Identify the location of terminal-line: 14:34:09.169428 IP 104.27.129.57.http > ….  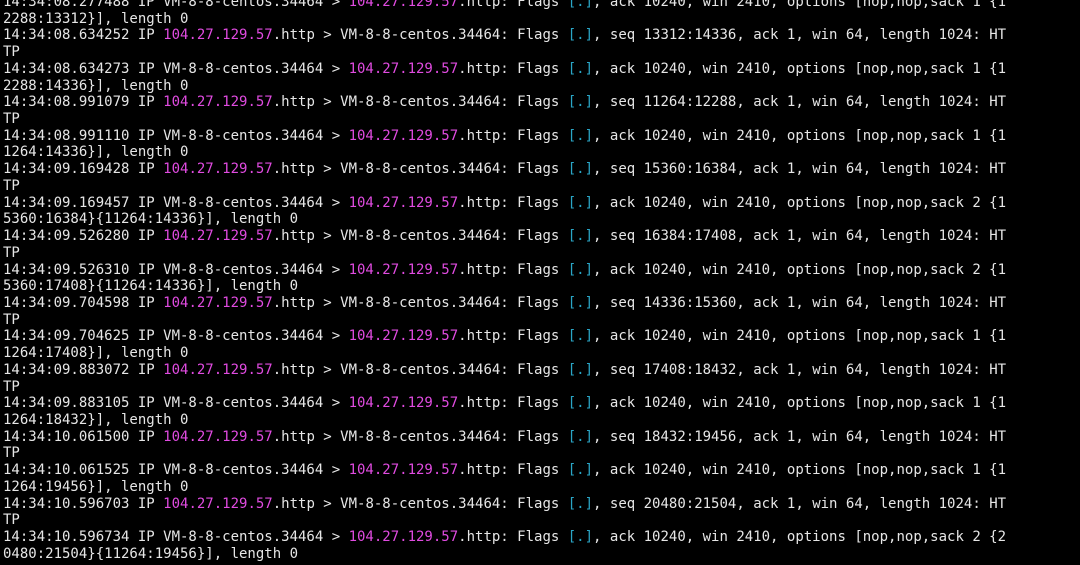
(541, 169).